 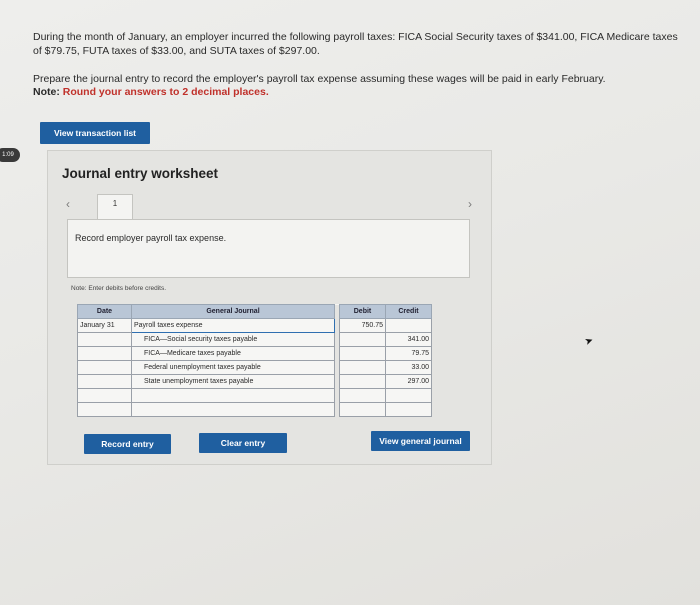 What do you see at coordinates (233, 381) in the screenshot?
I see `account-cell: State unemployment taxes payable` at bounding box center [233, 381].